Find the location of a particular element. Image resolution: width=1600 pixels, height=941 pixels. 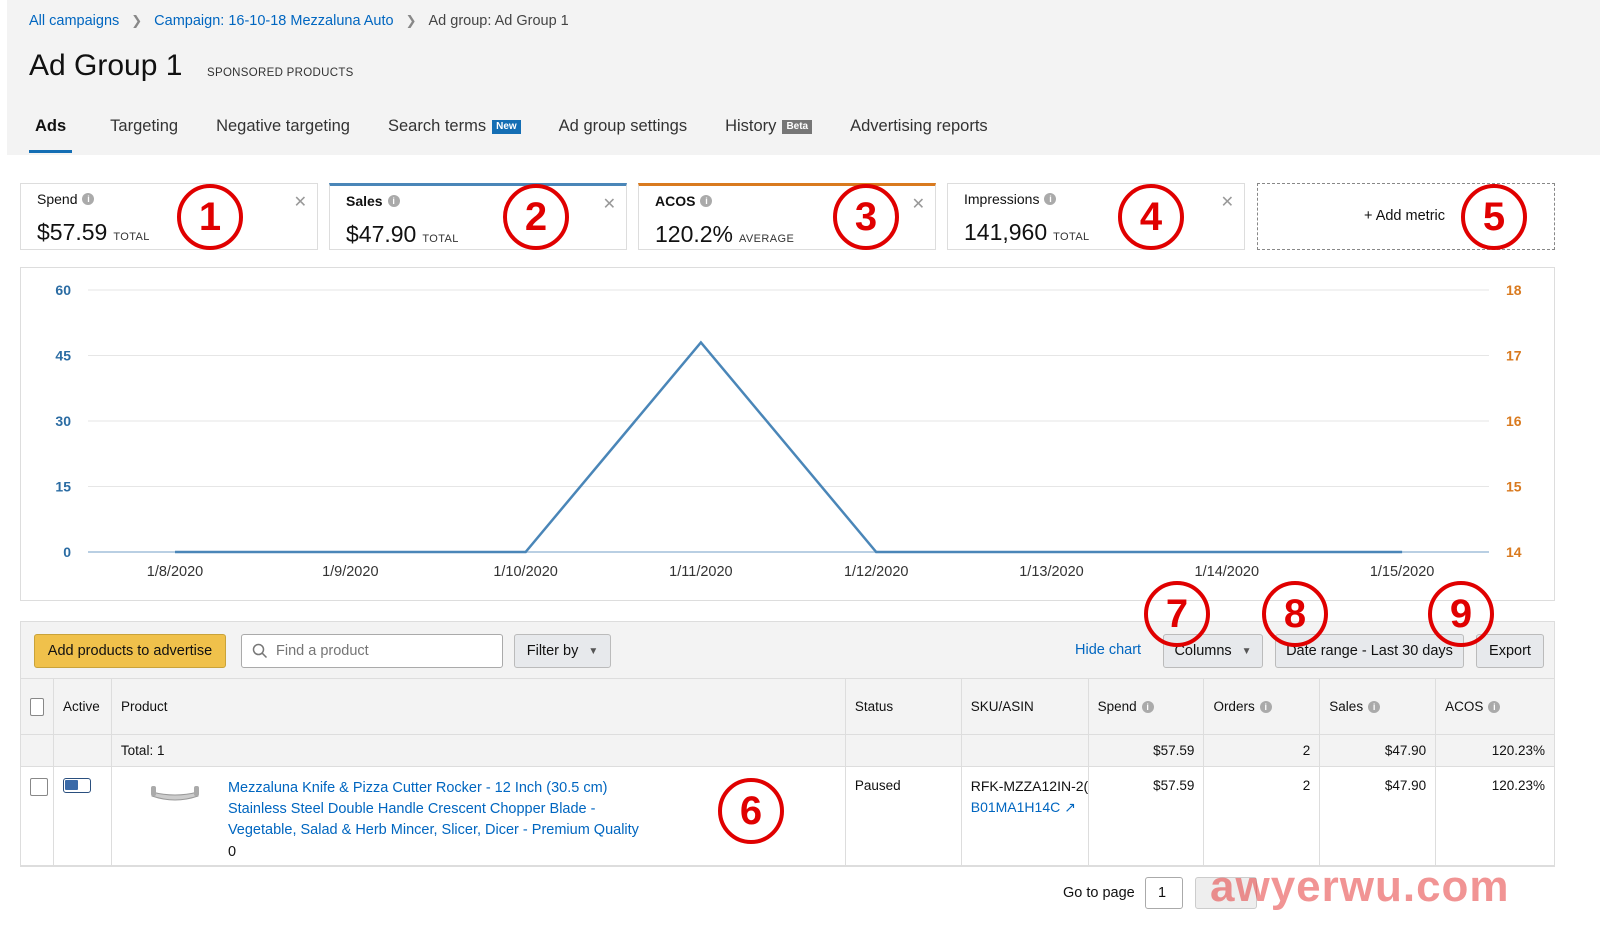

annotation-marker: 8 is located at coordinates (1295, 614).